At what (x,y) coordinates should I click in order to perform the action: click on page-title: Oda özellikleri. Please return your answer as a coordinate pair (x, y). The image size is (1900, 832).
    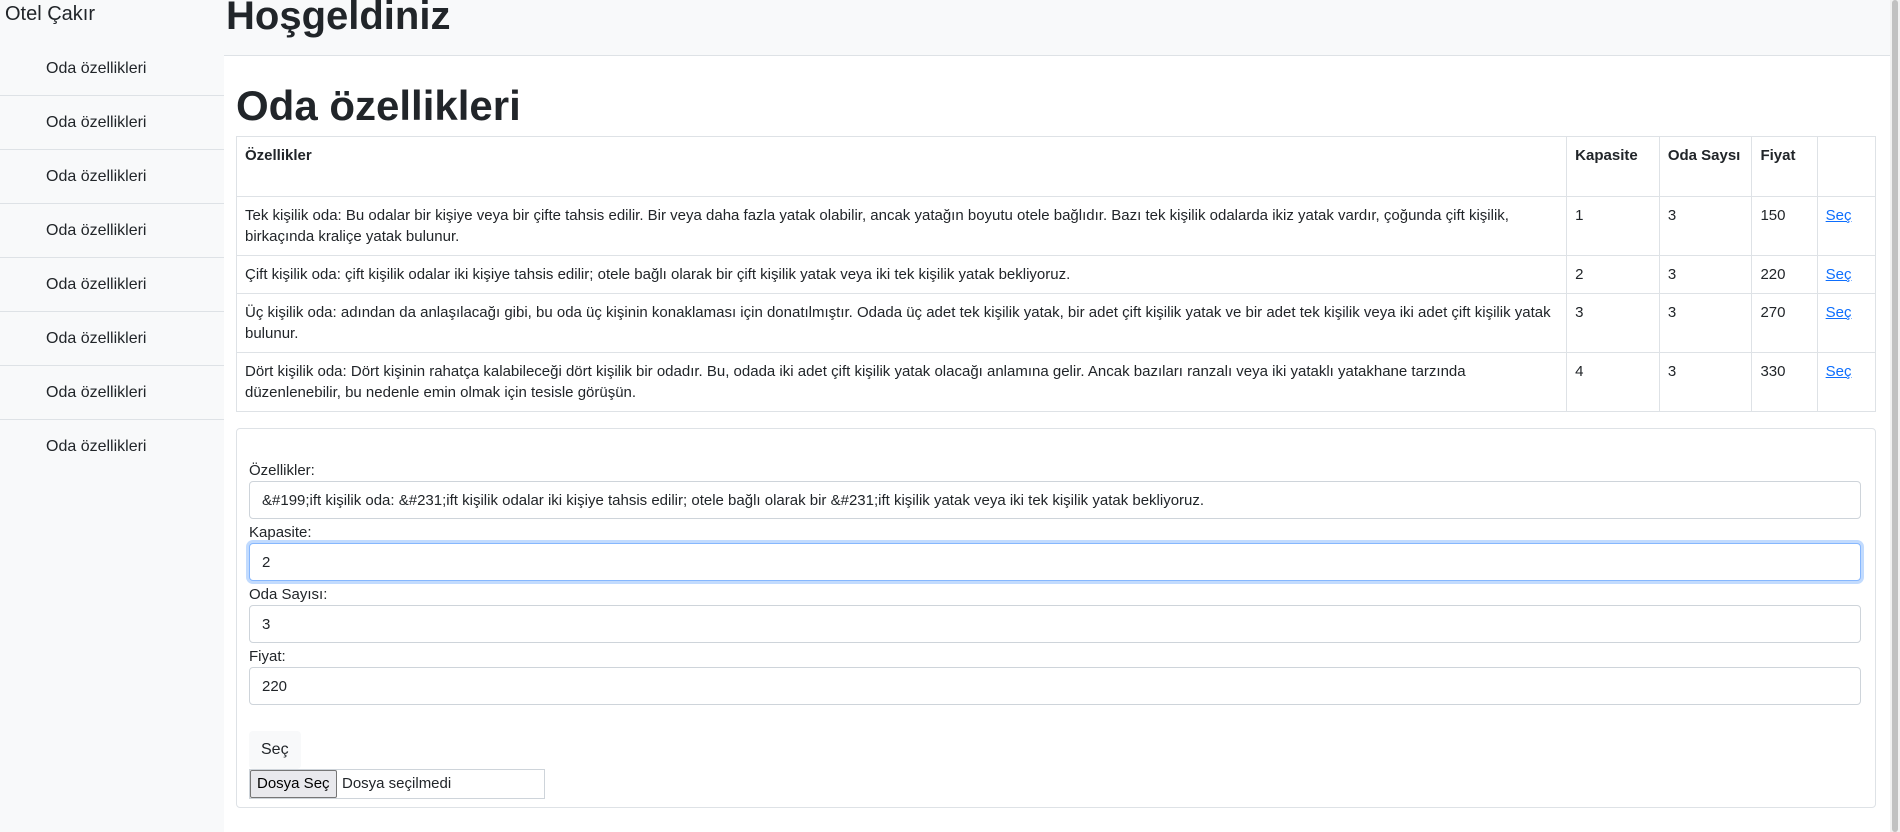
    Looking at the image, I should click on (378, 105).